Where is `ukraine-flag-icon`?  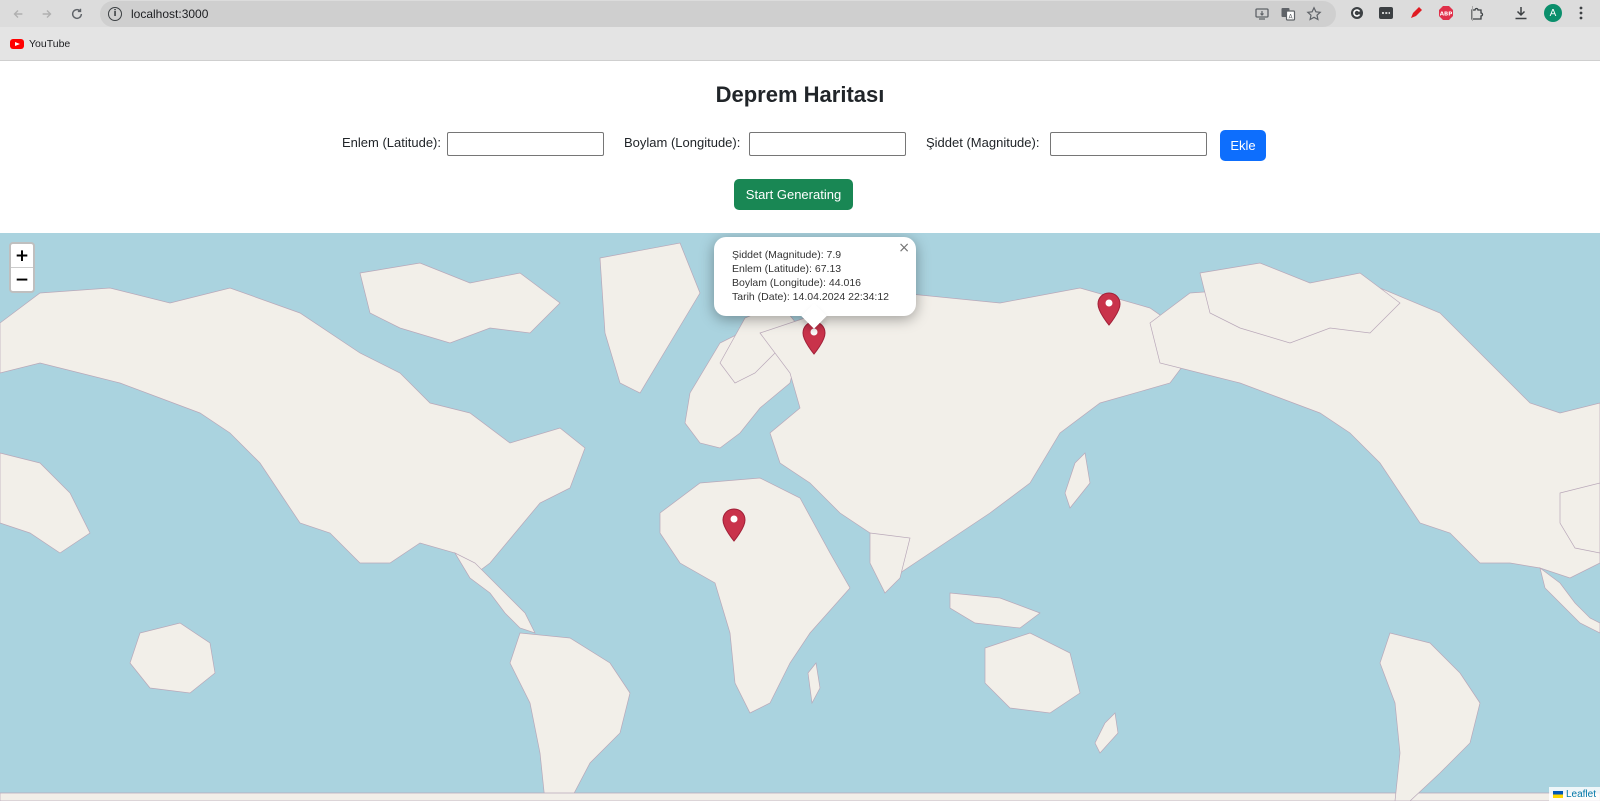
ukraine-flag-icon is located at coordinates (1557, 794).